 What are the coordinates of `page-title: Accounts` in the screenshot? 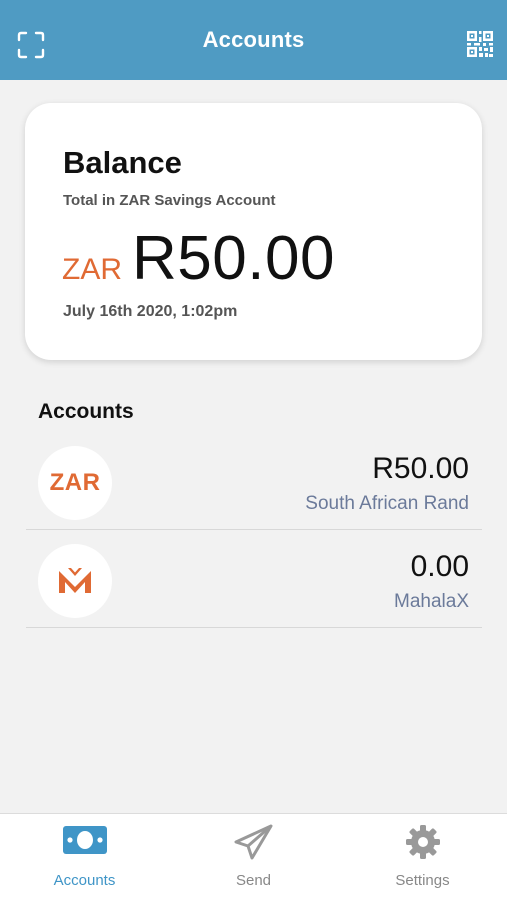 It's located at (253, 39).